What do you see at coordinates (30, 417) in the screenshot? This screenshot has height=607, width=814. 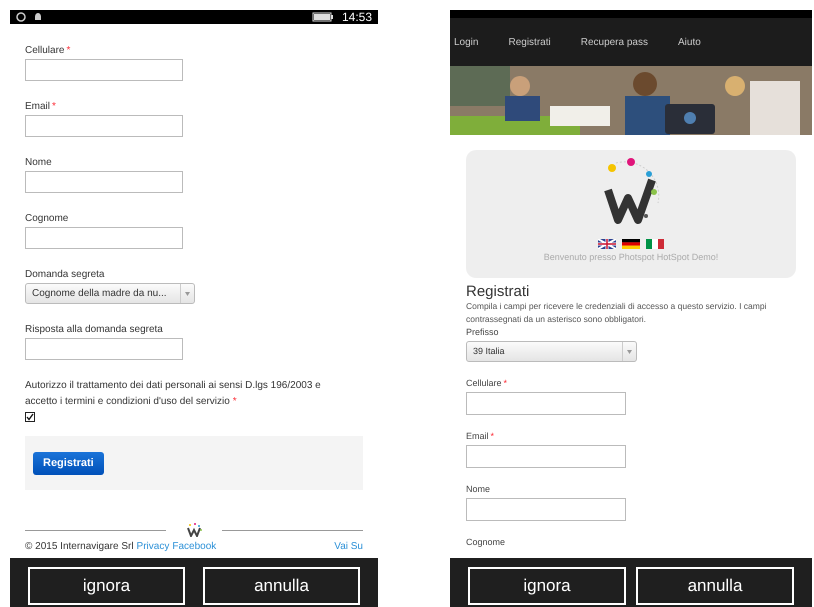 I see `checkbox` at bounding box center [30, 417].